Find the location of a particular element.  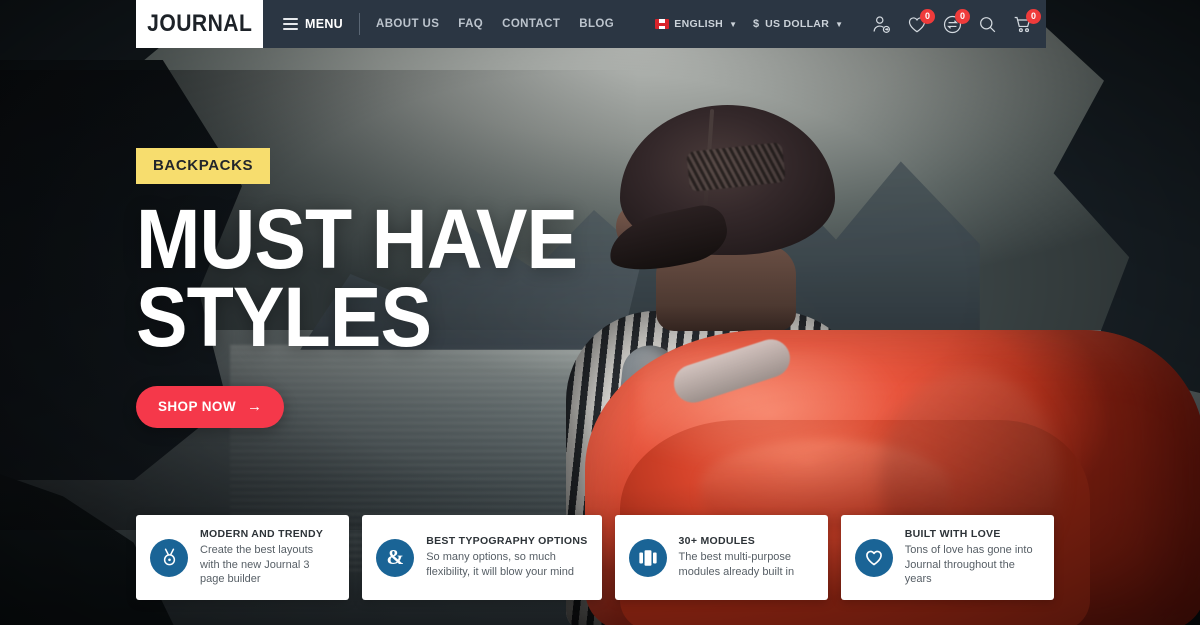

hero-headline: MUST HAVE STYLES is located at coordinates (357, 281).